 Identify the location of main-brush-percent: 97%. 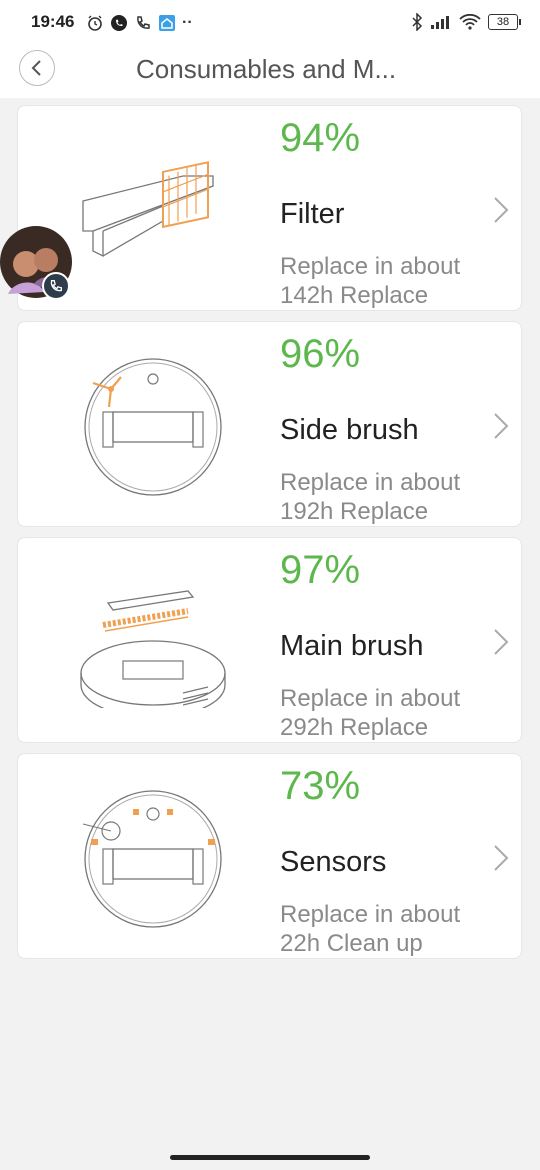
(320, 570).